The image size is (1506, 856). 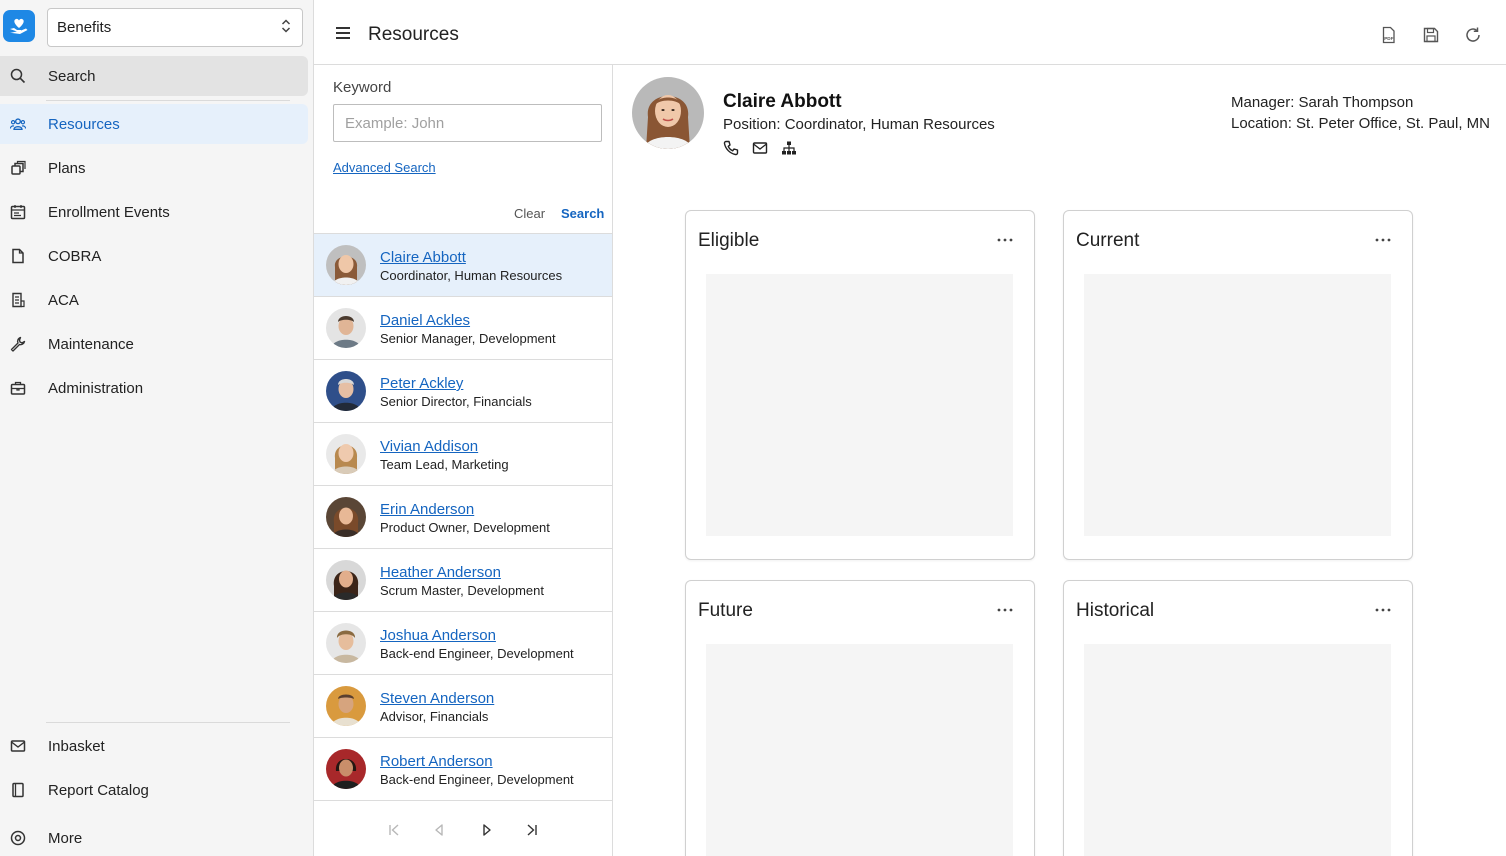 I want to click on result-name-link: Joshua Anderson, so click(x=438, y=635).